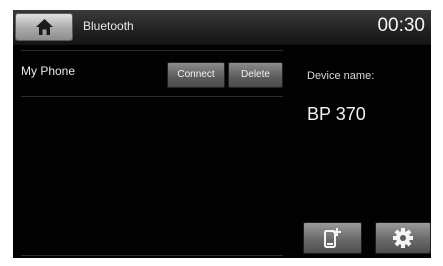  I want to click on device-name: My Phone, so click(48, 71).